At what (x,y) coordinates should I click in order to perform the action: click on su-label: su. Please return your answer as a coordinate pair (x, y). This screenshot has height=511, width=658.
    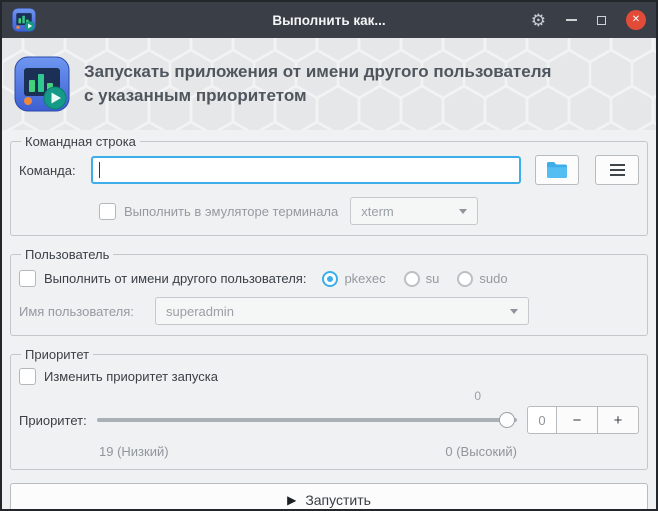
    Looking at the image, I should click on (432, 278).